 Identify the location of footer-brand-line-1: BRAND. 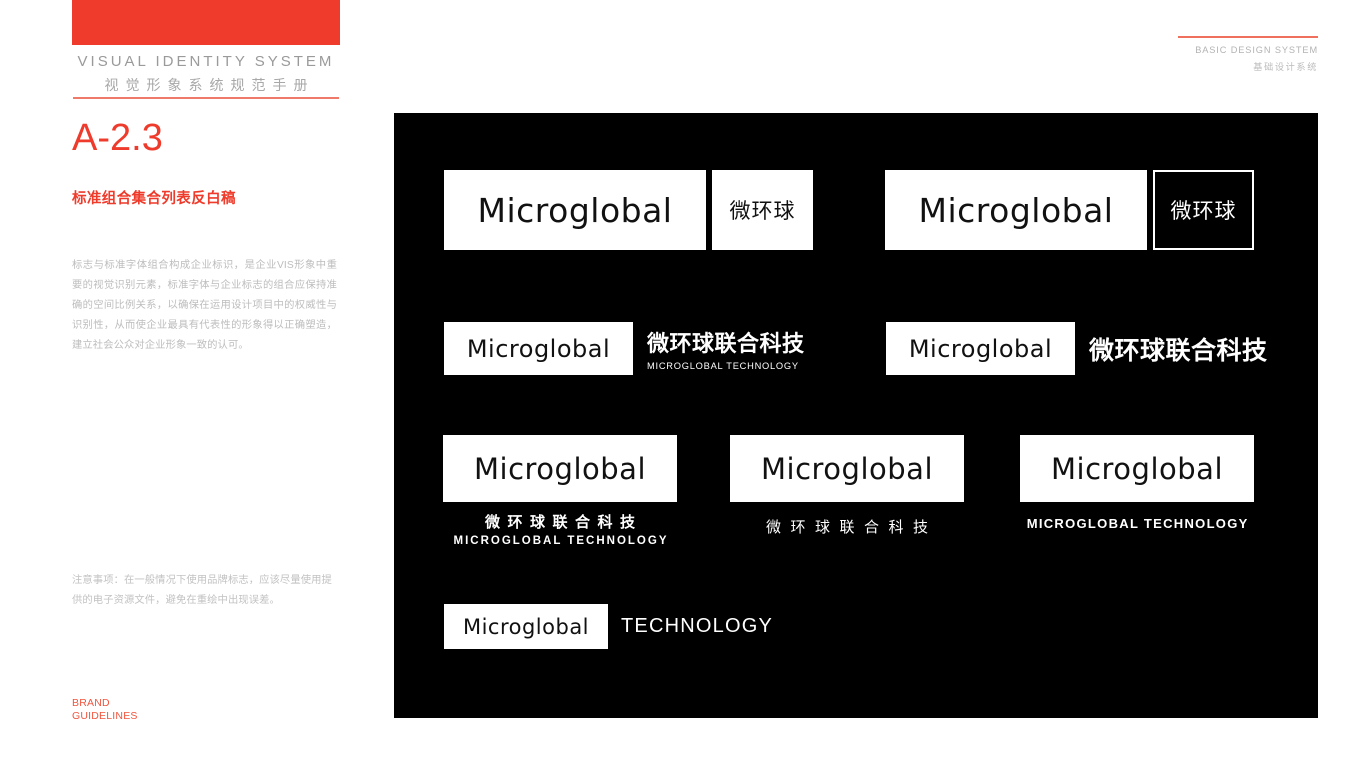
(91, 703).